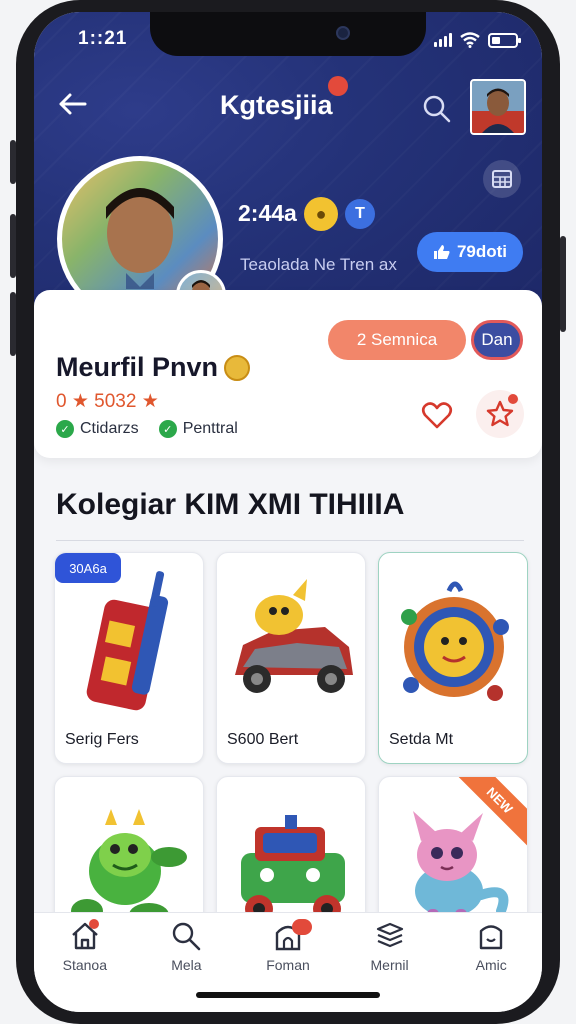 The image size is (576, 1024). Describe the element at coordinates (318, 264) in the screenshot. I see `profile-tagline: Teaolada Ne Tren ax` at that location.